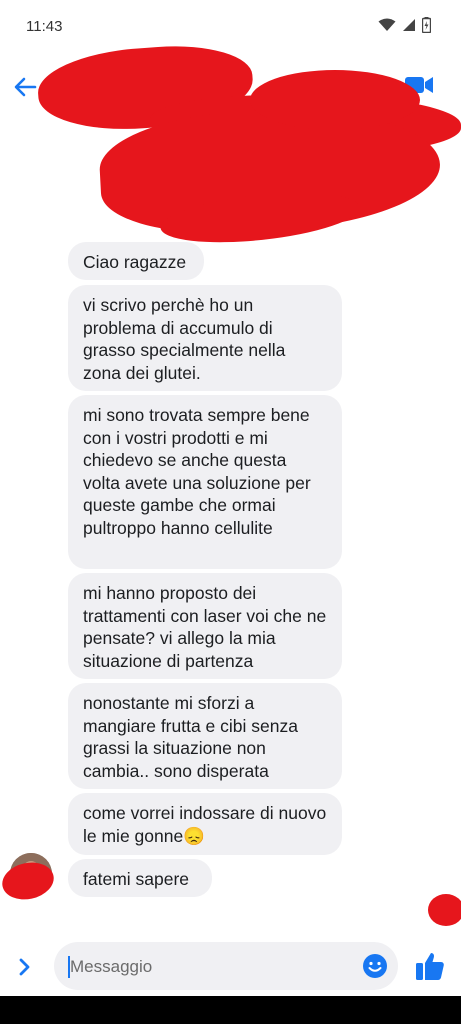 This screenshot has width=461, height=1024. What do you see at coordinates (25, 967) in the screenshot?
I see `chevron-right-icon` at bounding box center [25, 967].